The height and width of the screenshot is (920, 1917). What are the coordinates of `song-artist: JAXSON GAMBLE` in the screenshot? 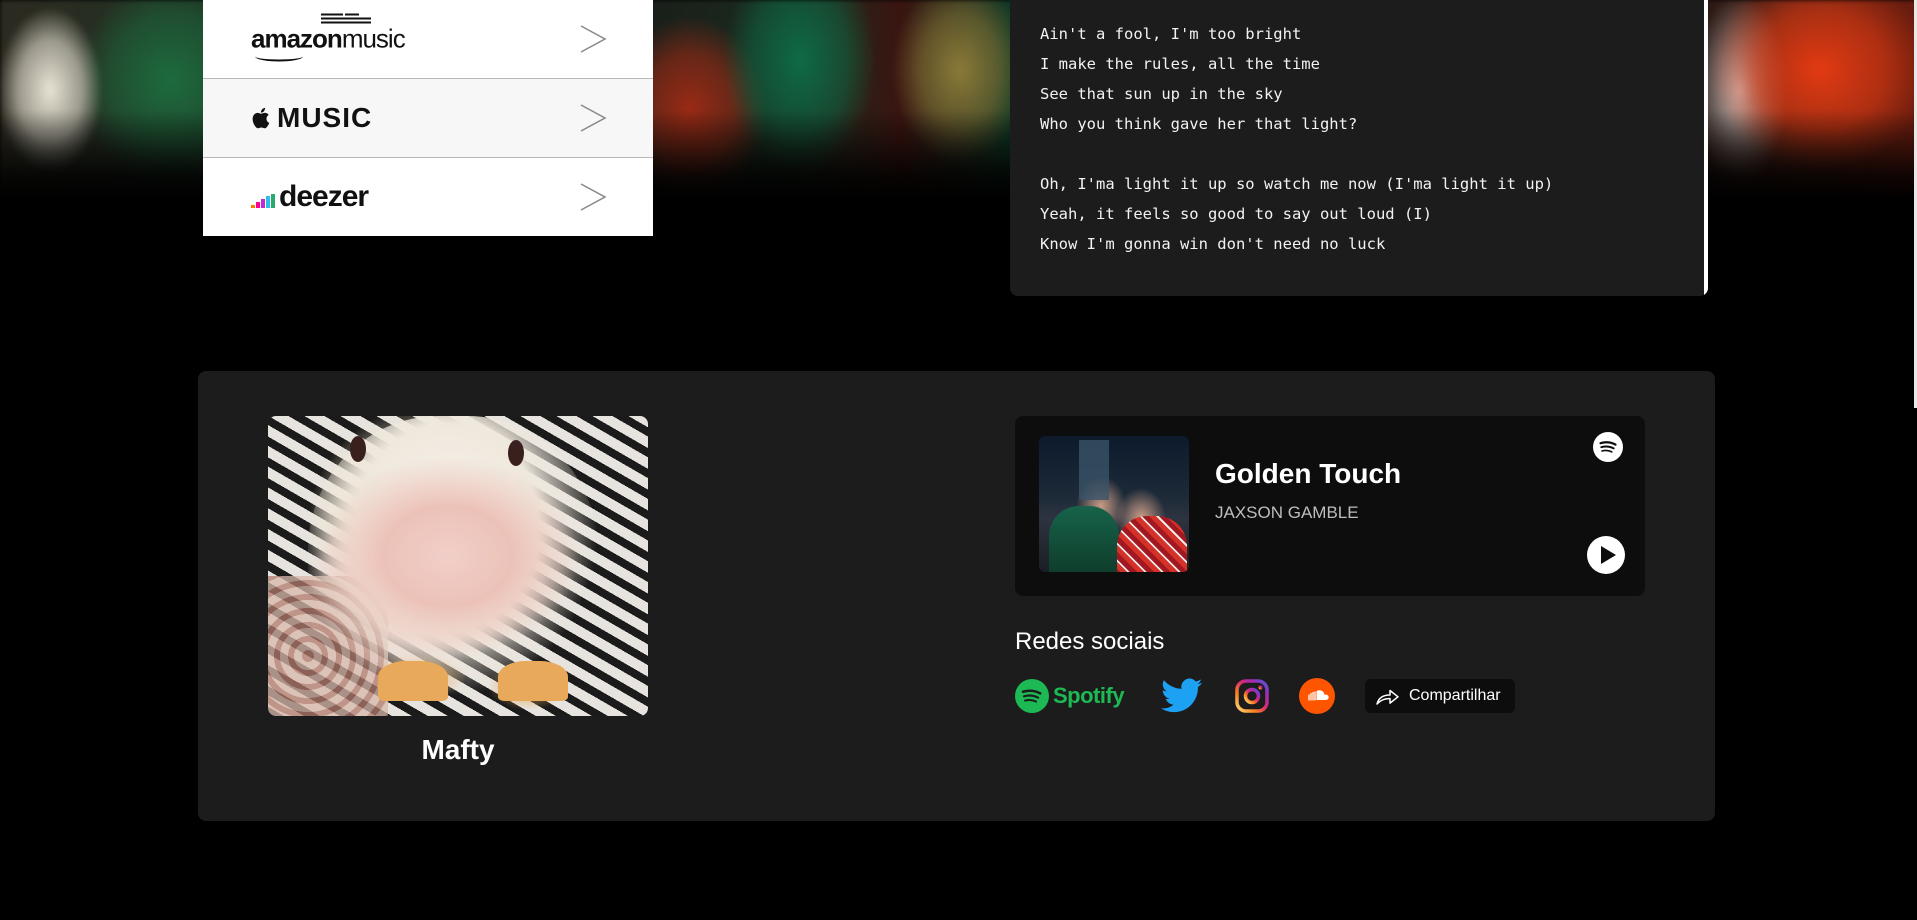 It's located at (1287, 513).